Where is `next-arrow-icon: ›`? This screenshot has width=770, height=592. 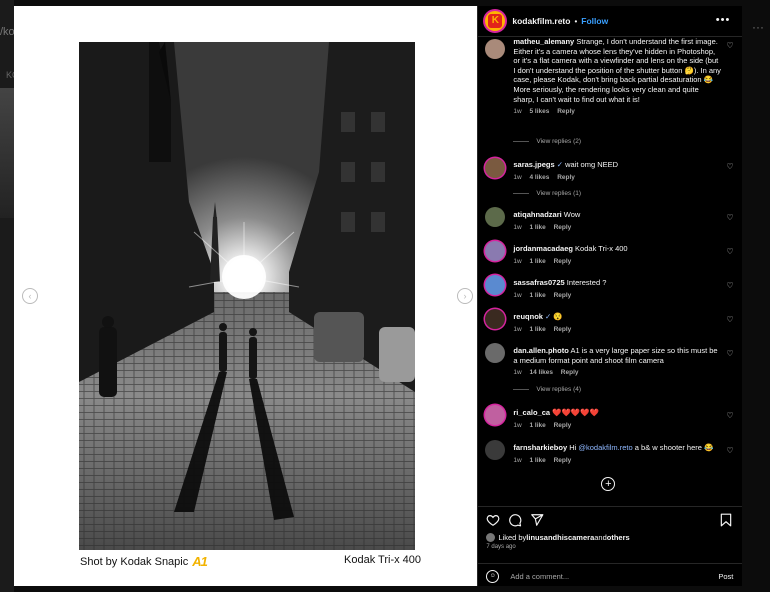
next-arrow-icon: › is located at coordinates (465, 296).